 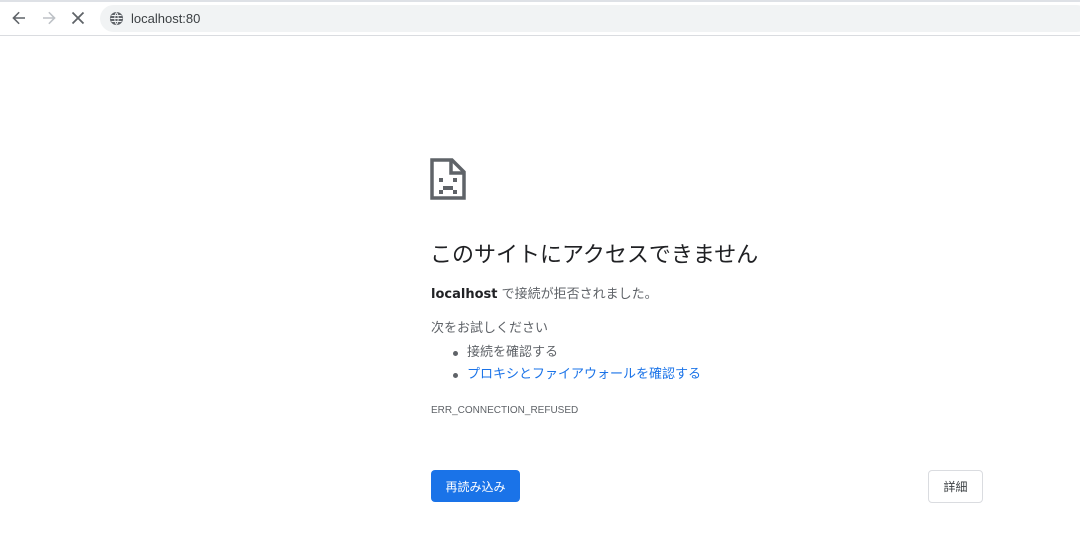 What do you see at coordinates (165, 18) in the screenshot?
I see `url-text: localhost:80` at bounding box center [165, 18].